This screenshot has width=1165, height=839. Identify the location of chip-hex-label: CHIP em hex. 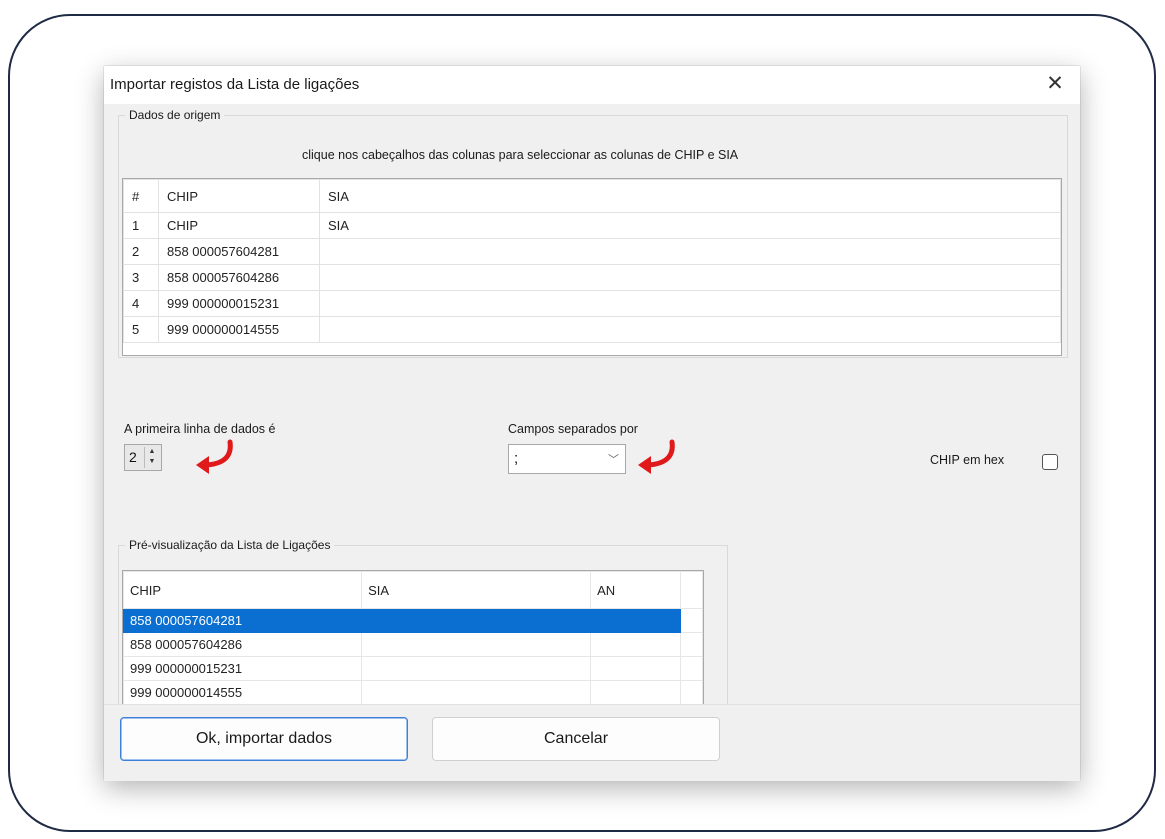
(967, 460).